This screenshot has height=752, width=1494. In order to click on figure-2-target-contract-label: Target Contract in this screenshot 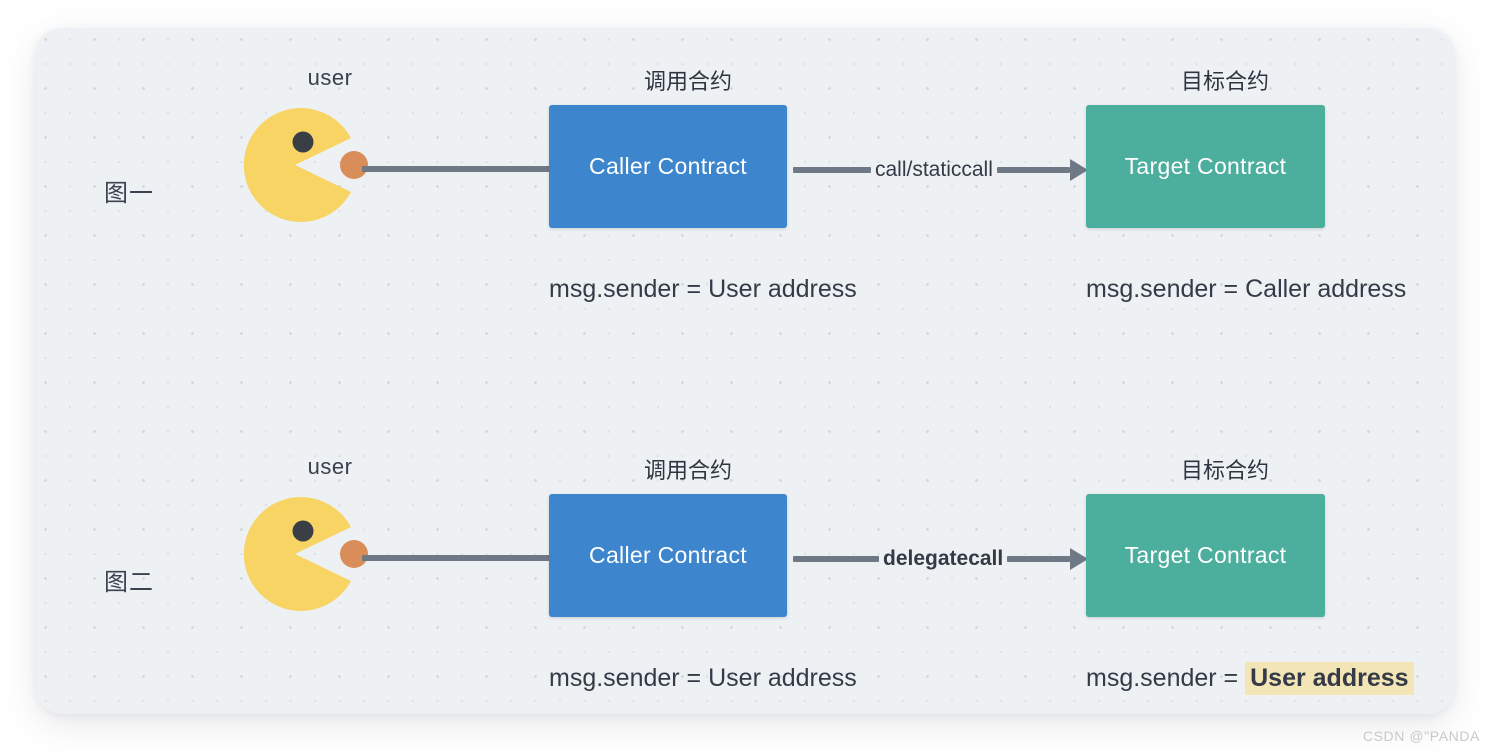, I will do `click(1205, 555)`.